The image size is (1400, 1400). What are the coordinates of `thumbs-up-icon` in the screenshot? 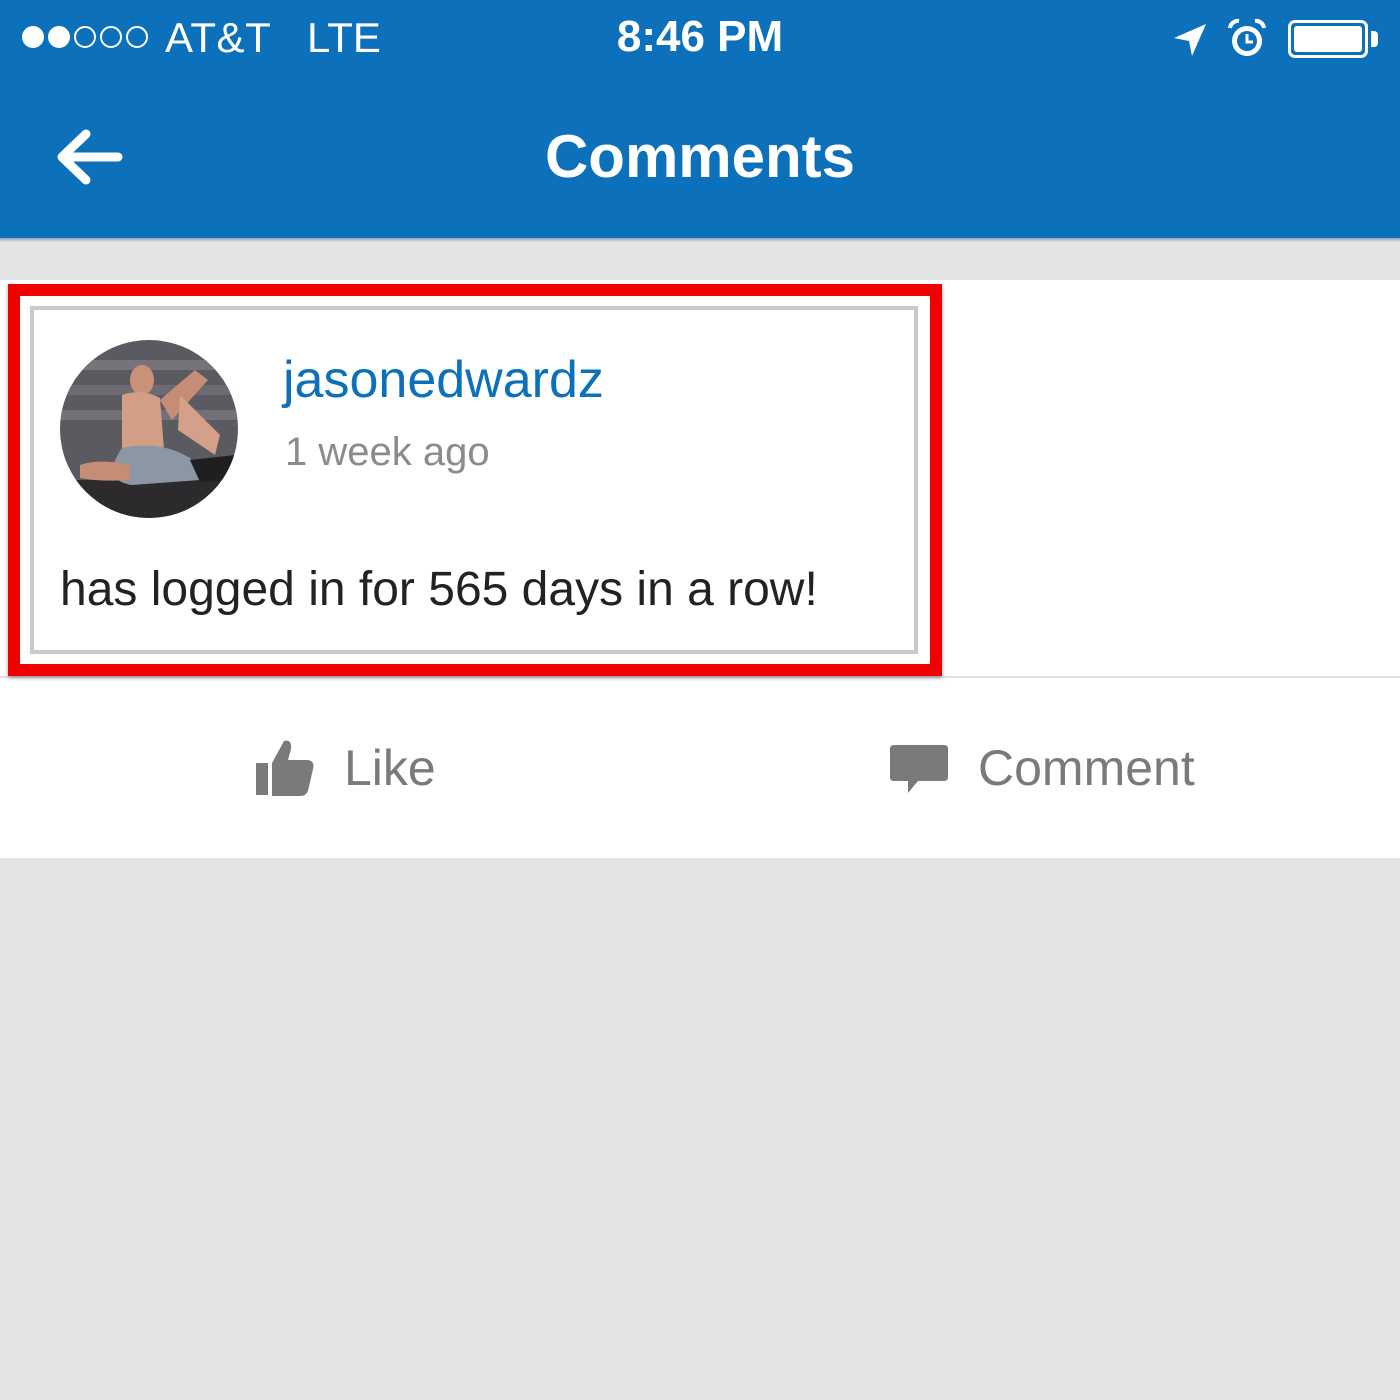 It's located at (285, 768).